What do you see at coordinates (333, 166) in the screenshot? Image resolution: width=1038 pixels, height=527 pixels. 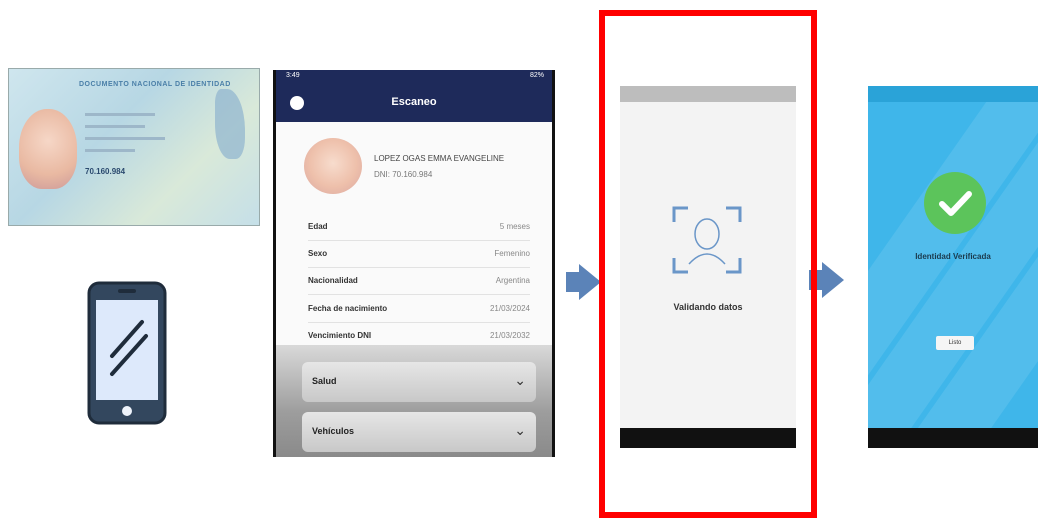 I see `avatar` at bounding box center [333, 166].